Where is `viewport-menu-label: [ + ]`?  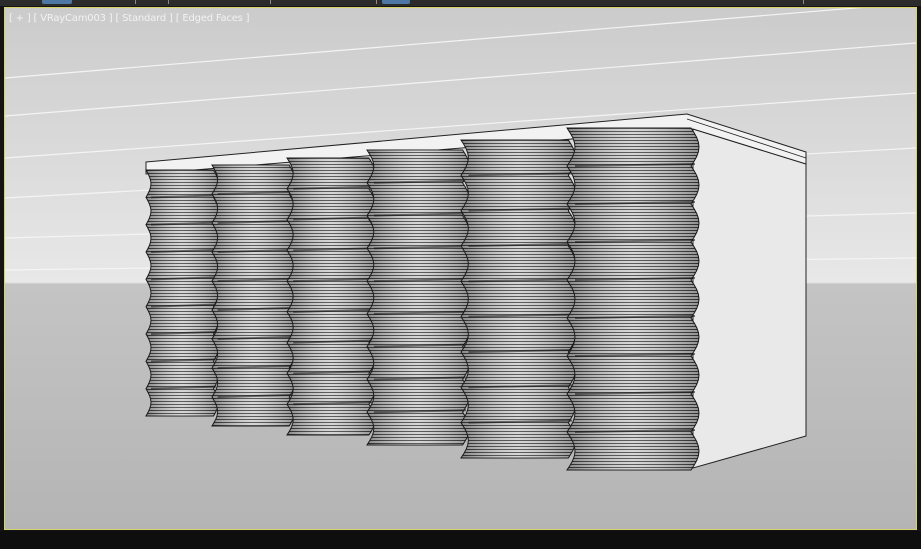
viewport-menu-label: [ + ] is located at coordinates (20, 18).